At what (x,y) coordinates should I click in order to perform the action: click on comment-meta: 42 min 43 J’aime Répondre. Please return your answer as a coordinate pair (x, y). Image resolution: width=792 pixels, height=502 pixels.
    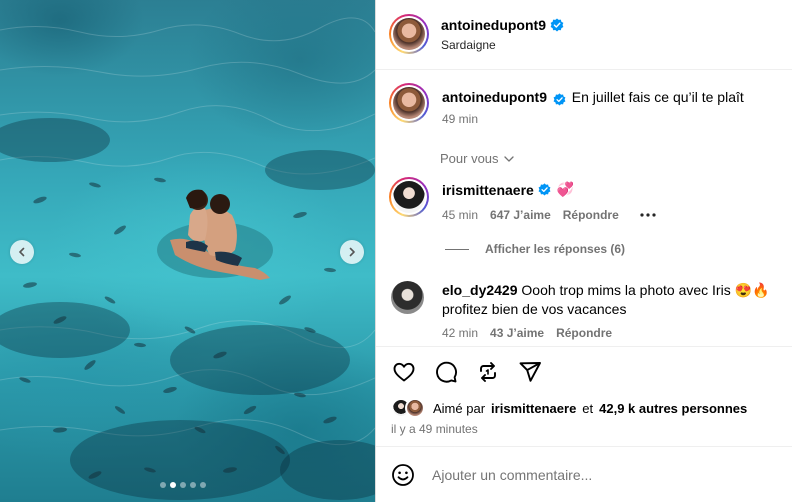
    Looking at the image, I should click on (527, 333).